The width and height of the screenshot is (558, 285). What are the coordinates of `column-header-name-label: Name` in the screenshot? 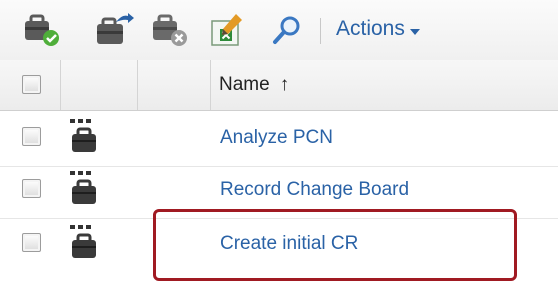 It's located at (244, 84).